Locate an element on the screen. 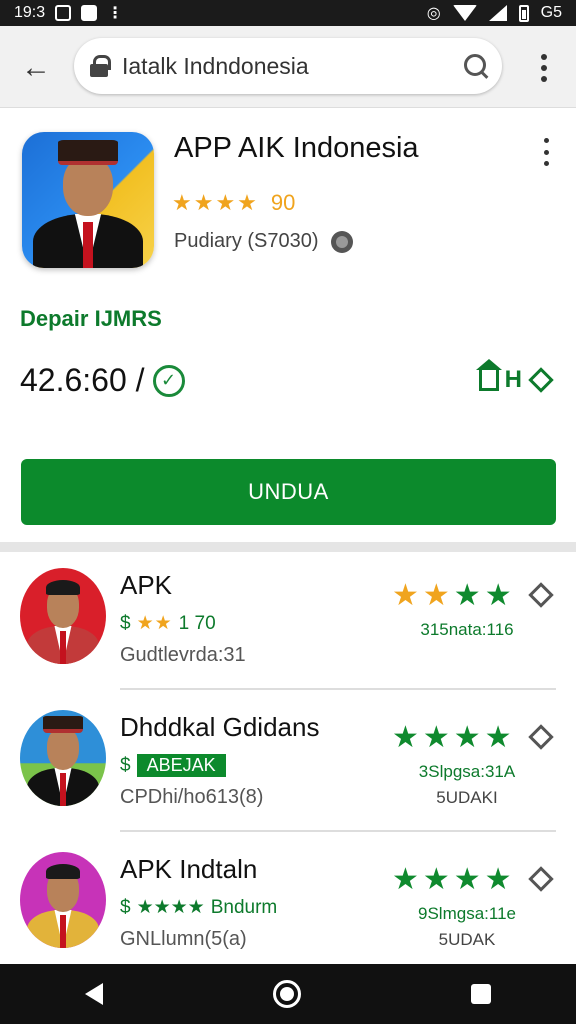  browser-toolbar: ← Iatalk Indndonesia is located at coordinates (288, 67).